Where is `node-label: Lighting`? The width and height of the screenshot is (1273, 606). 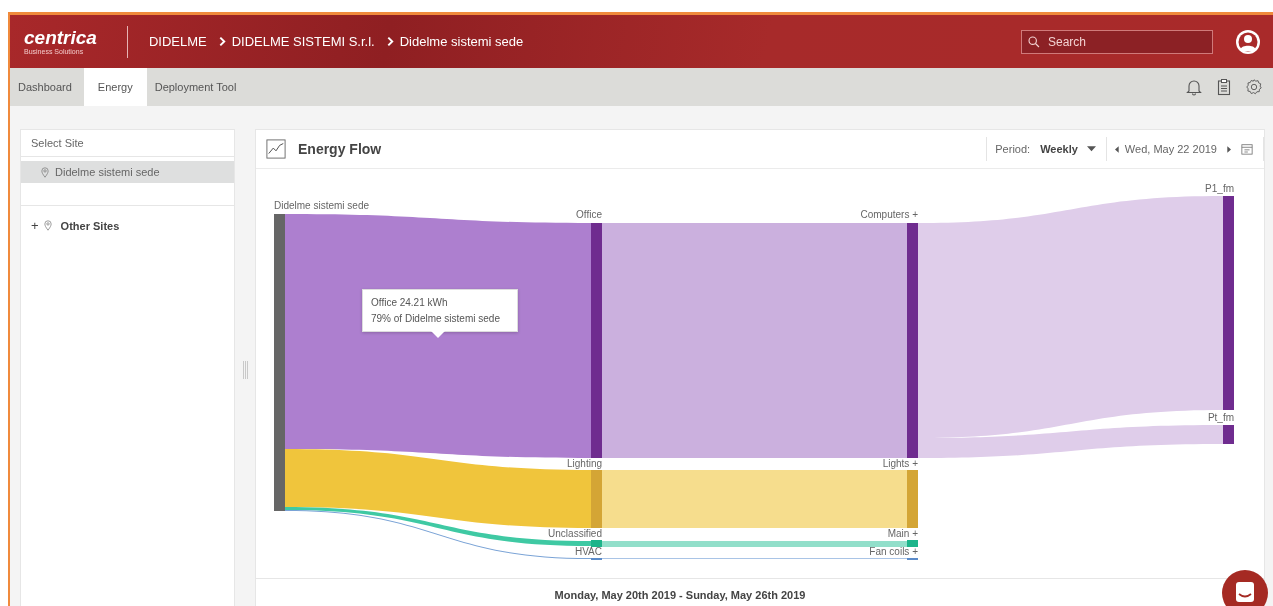 node-label: Lighting is located at coordinates (584, 463).